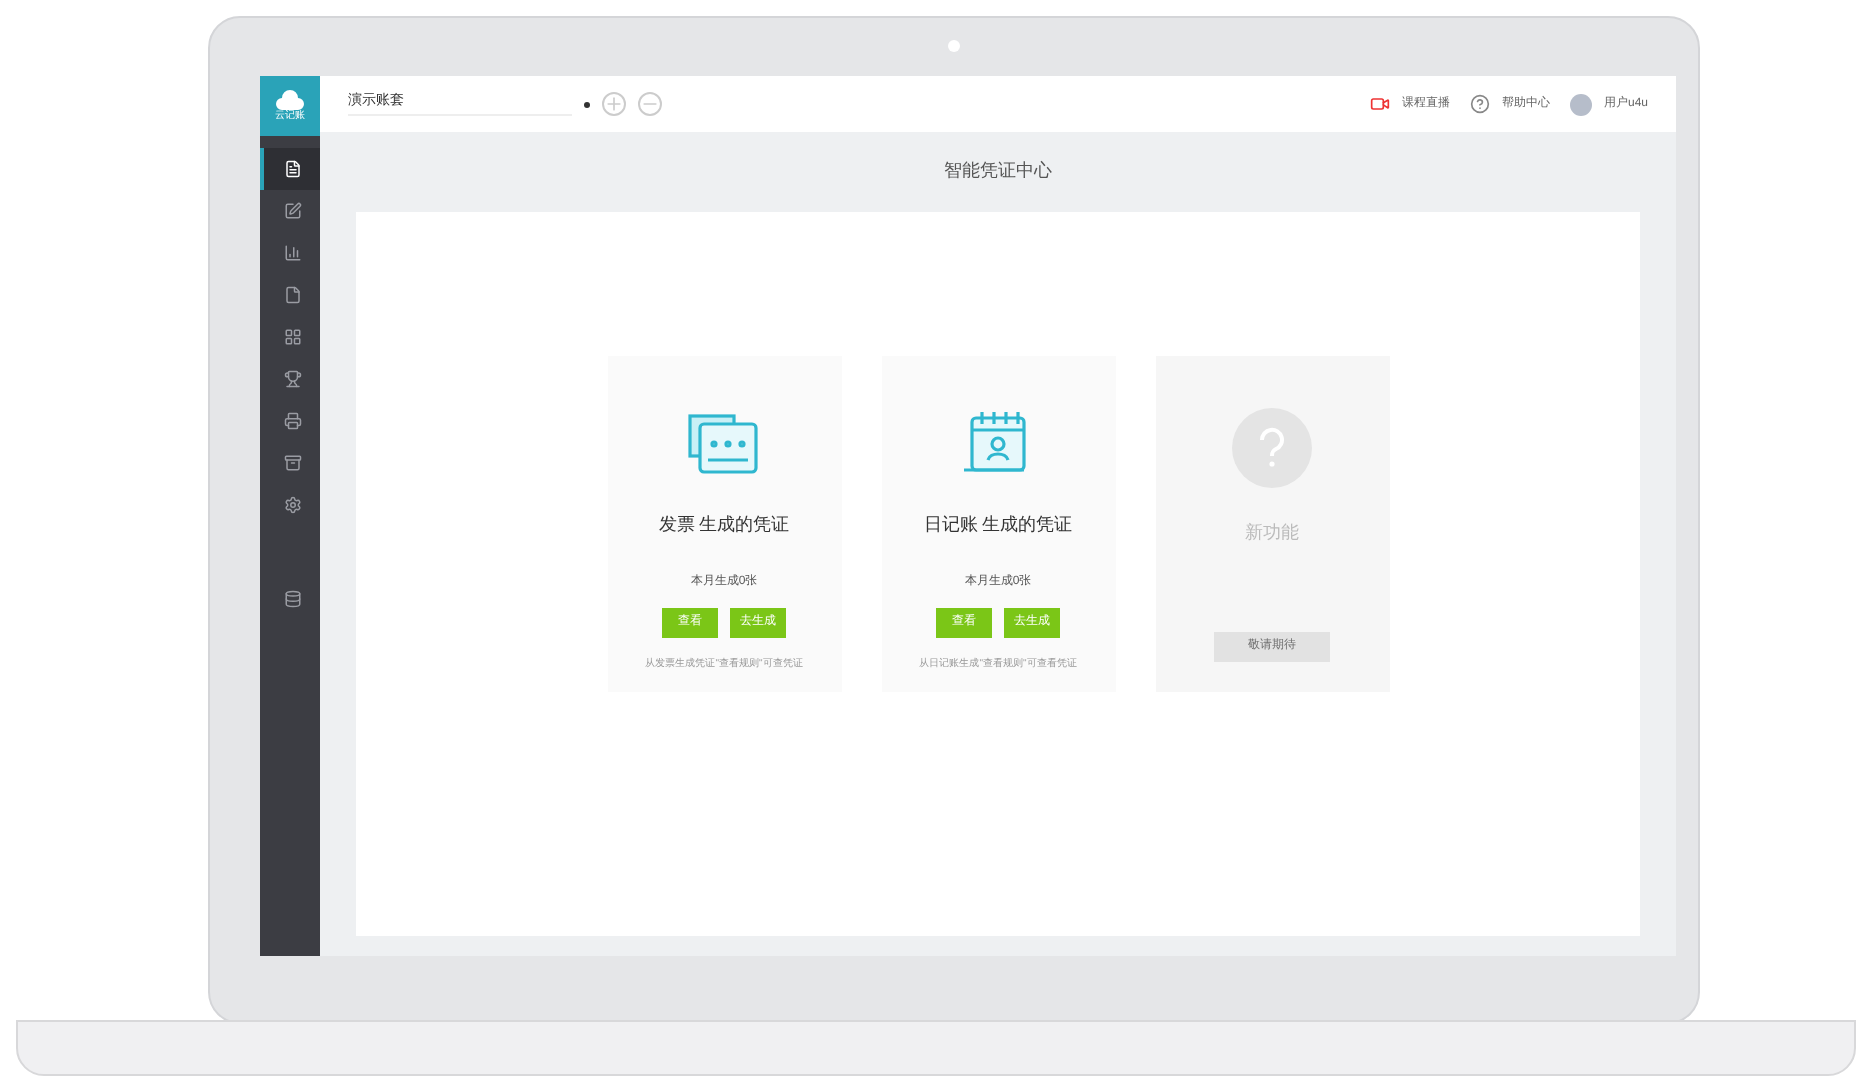  Describe the element at coordinates (292, 337) in the screenshot. I see `grid-icon` at that location.